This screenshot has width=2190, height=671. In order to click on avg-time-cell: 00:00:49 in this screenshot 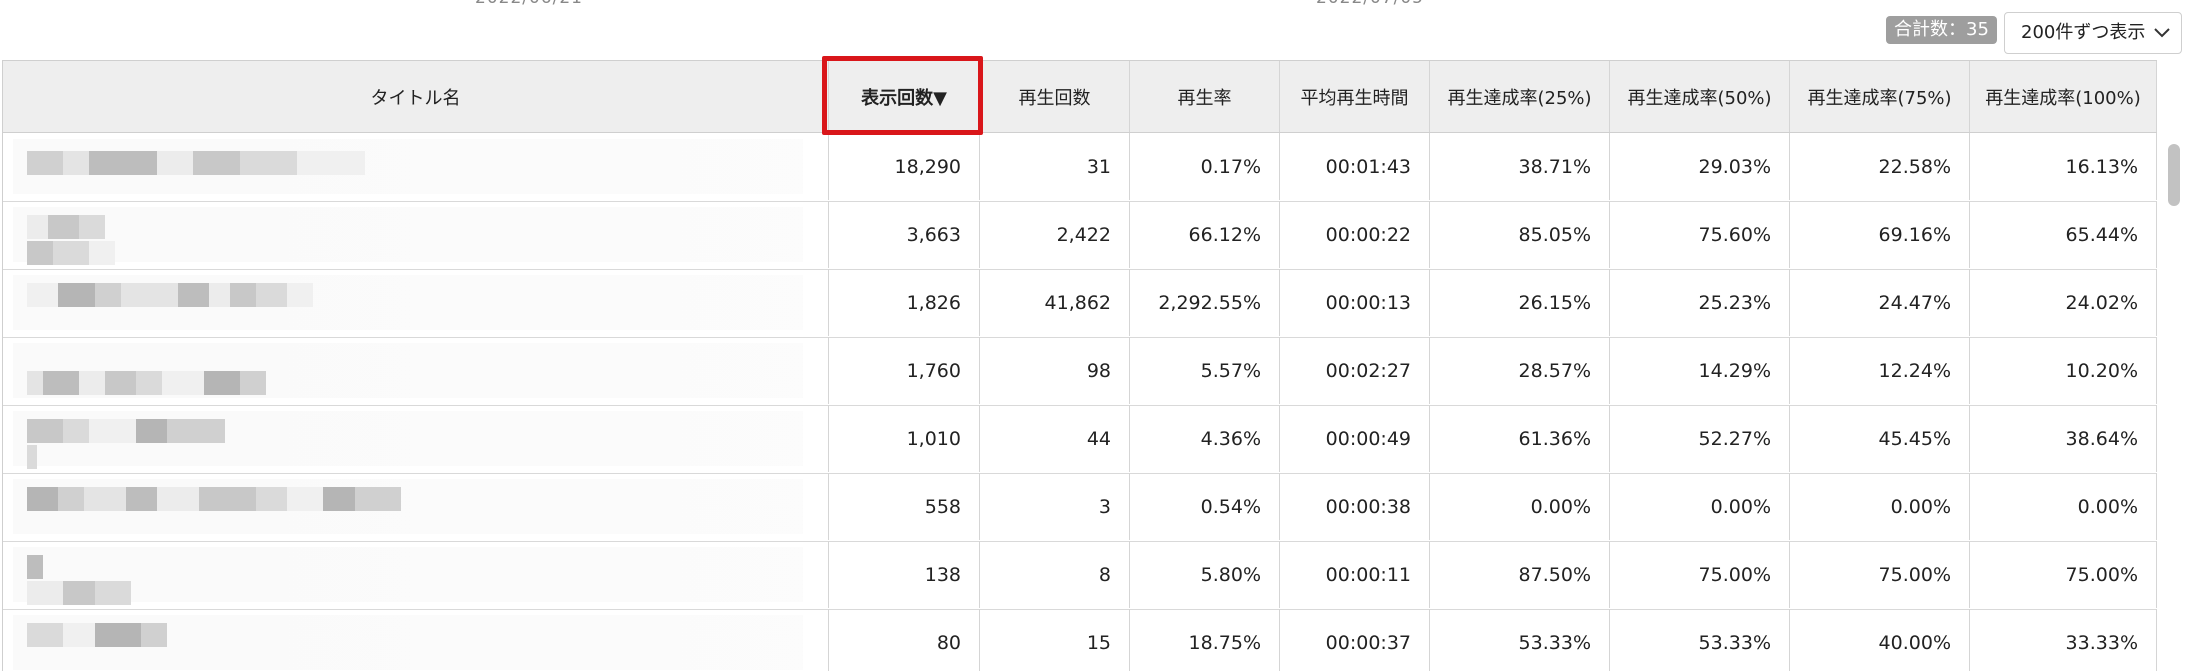, I will do `click(1355, 438)`.